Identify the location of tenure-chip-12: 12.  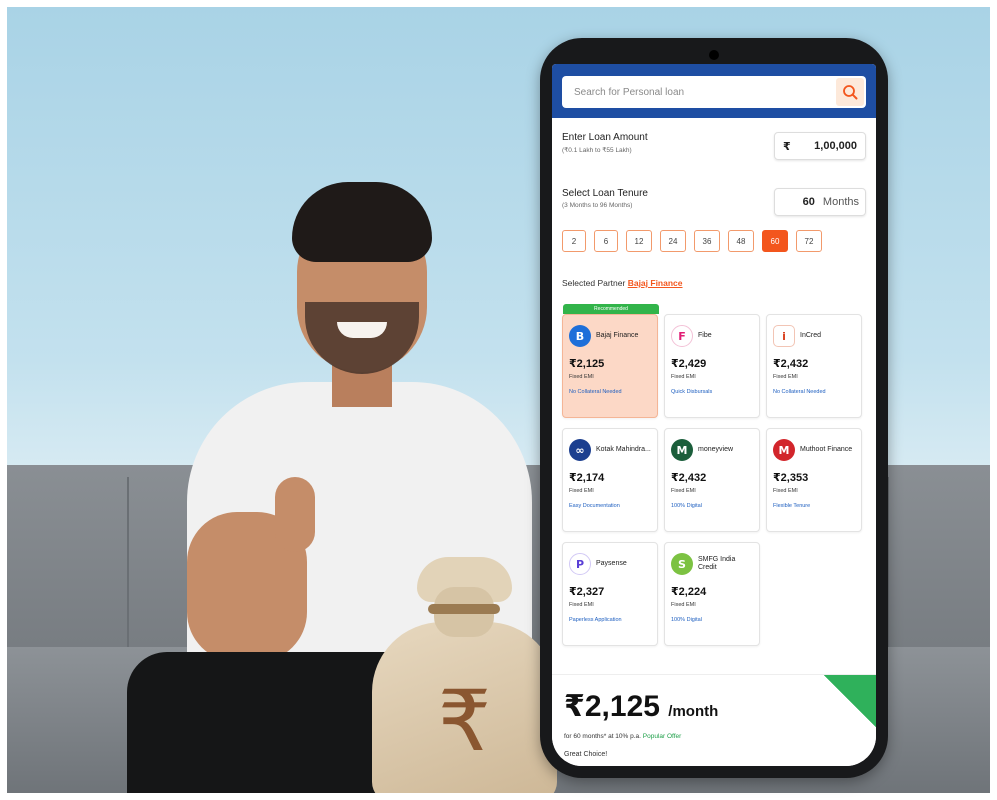
(639, 241).